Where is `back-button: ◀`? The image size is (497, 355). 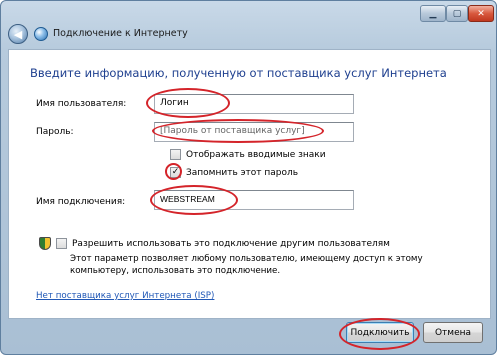 back-button: ◀ is located at coordinates (18, 34).